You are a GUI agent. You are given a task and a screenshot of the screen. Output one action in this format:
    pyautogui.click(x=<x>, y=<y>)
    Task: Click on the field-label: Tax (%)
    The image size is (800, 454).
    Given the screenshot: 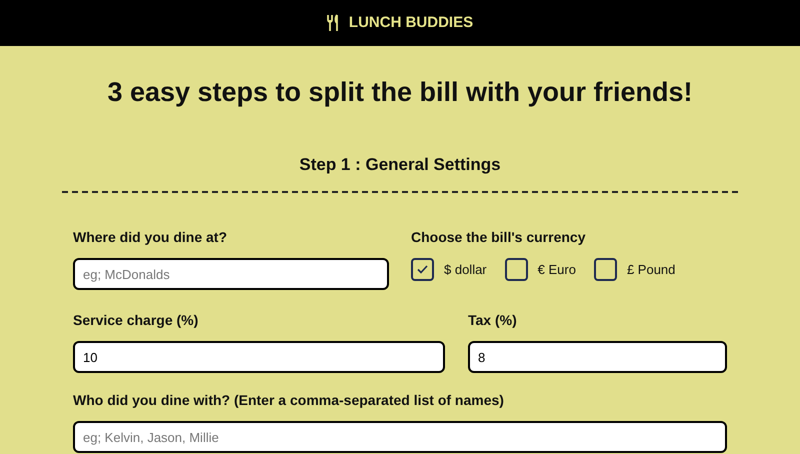 What is the action you would take?
    pyautogui.click(x=493, y=320)
    